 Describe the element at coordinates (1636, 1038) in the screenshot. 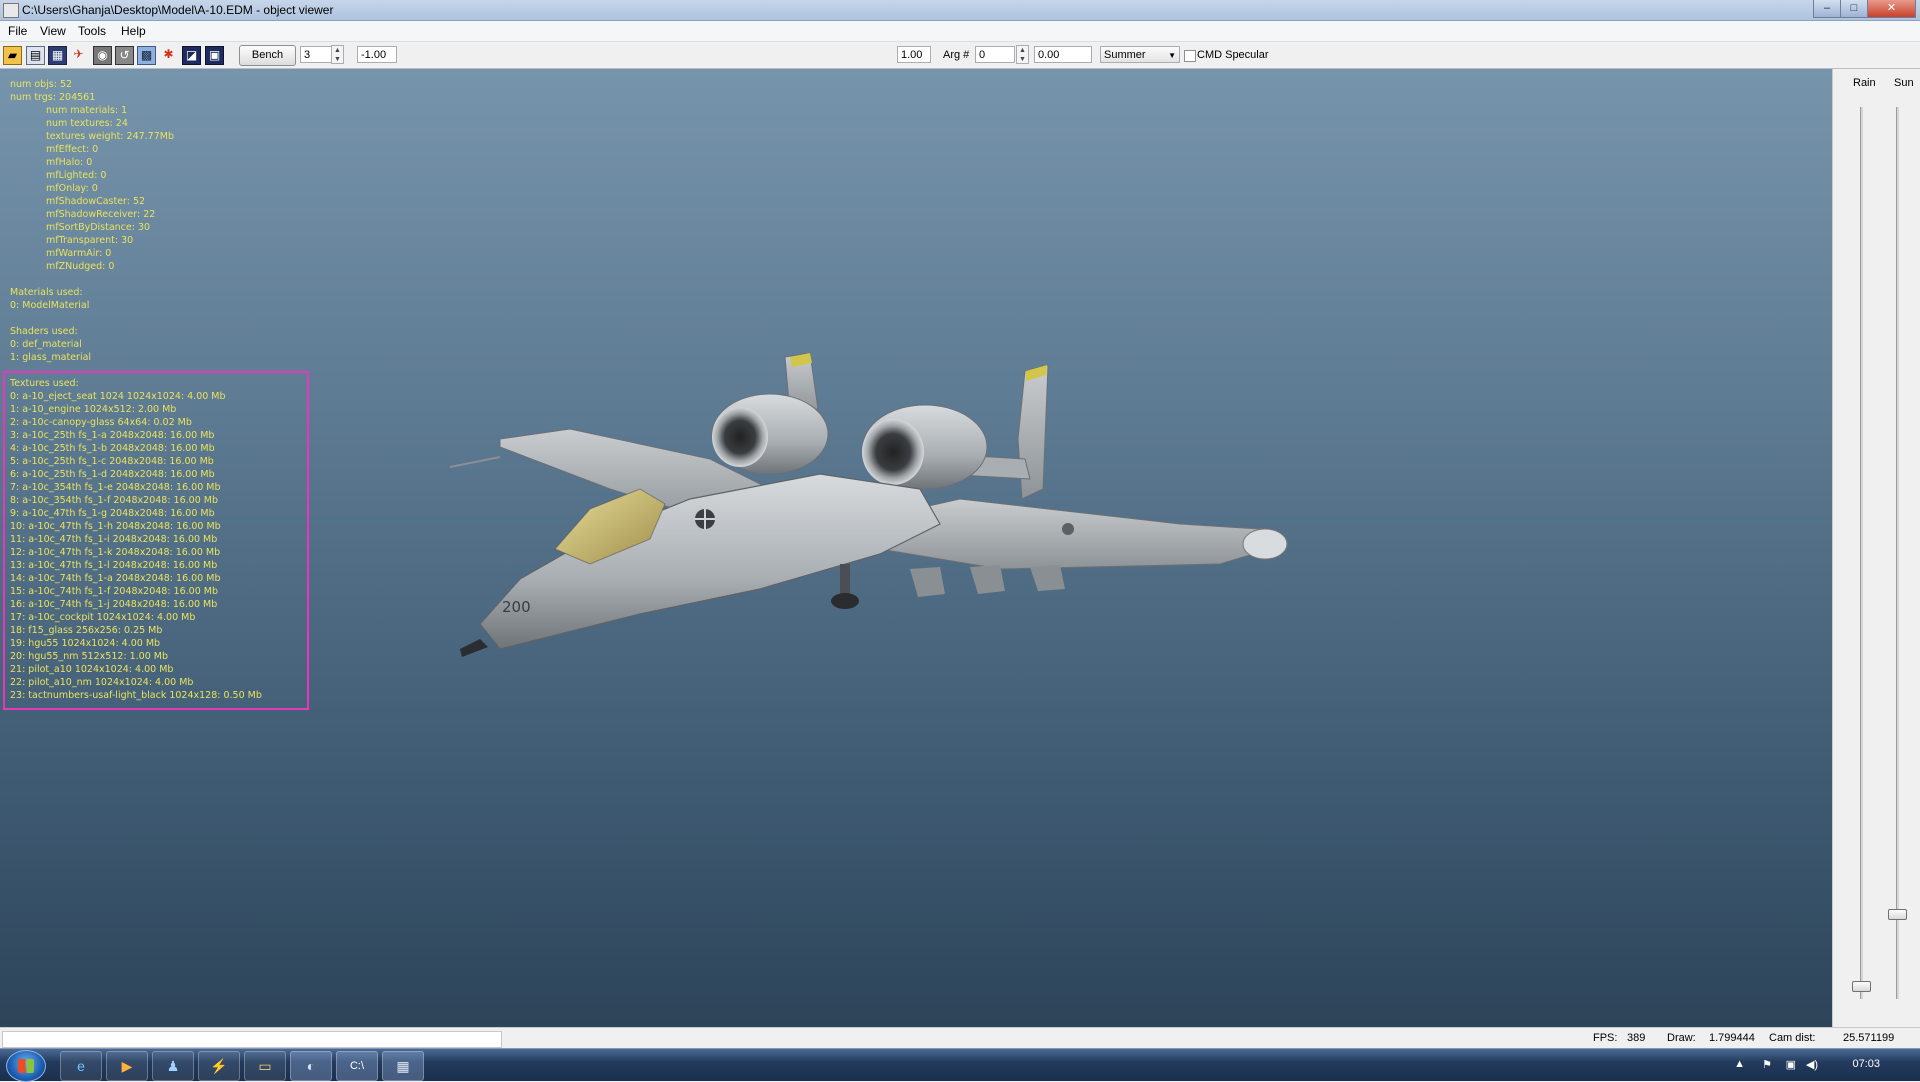

I see `fps-value: 389` at that location.